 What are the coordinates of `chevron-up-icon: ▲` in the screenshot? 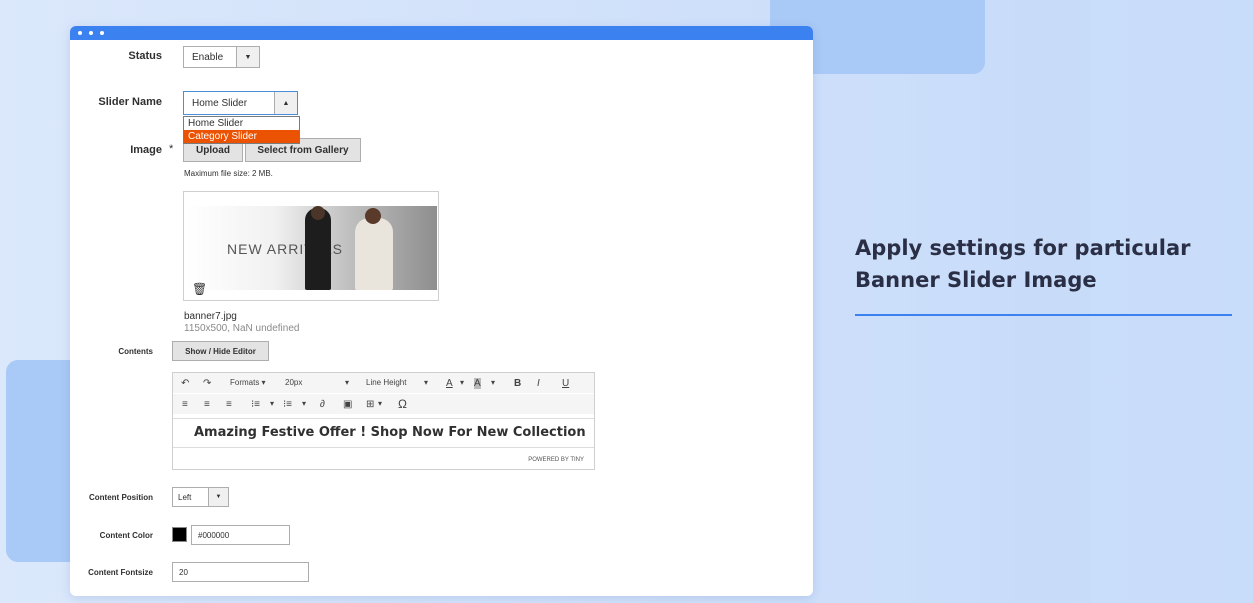 It's located at (285, 103).